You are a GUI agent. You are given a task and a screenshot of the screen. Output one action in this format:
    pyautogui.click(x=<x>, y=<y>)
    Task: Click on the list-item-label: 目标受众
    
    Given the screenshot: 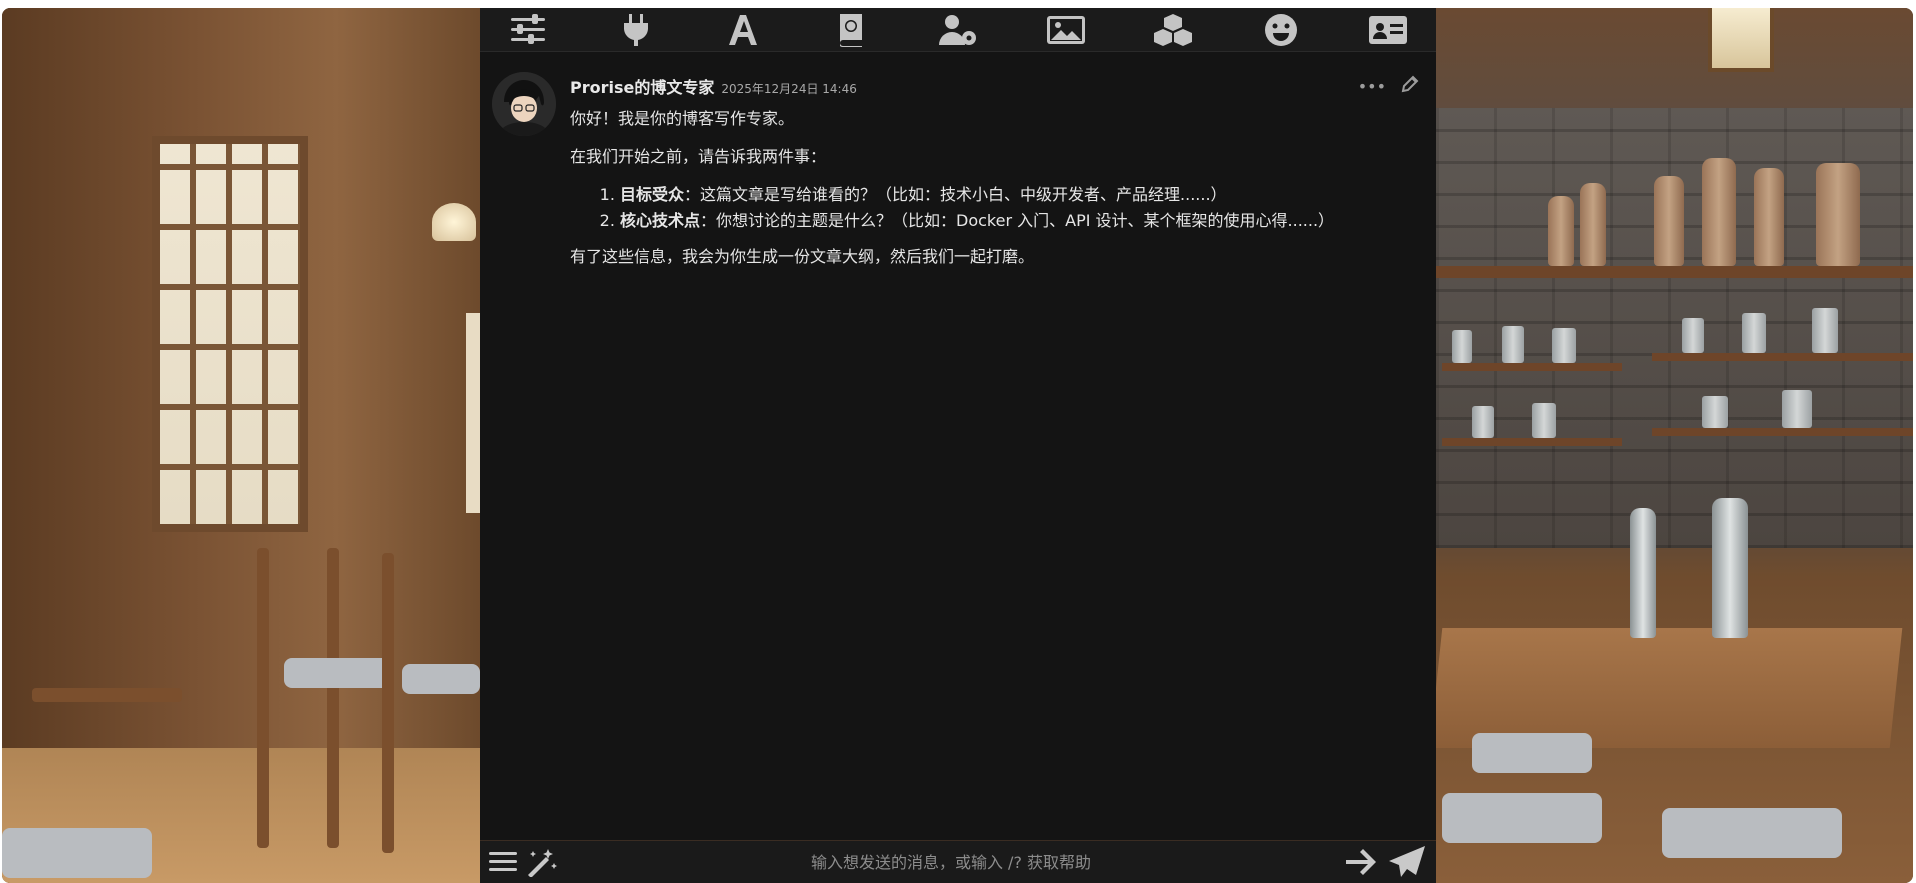 What is the action you would take?
    pyautogui.click(x=652, y=194)
    